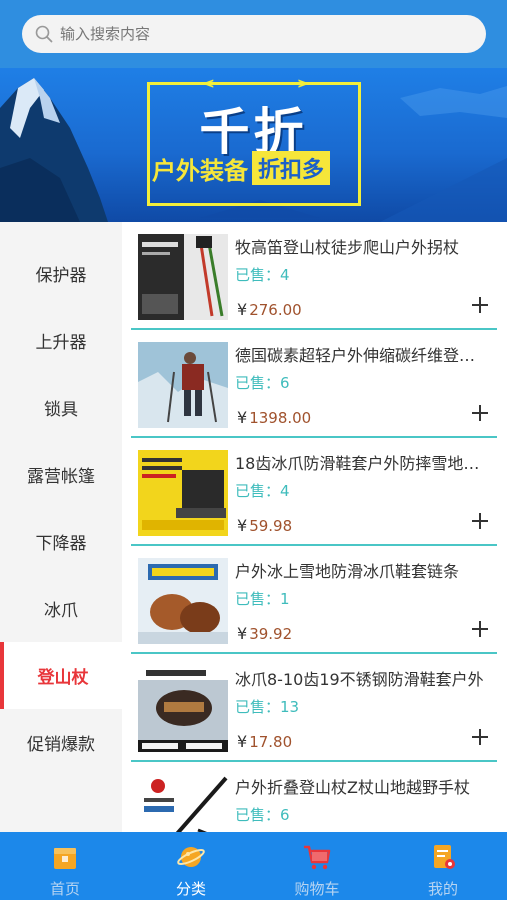 Image resolution: width=507 pixels, height=900 pixels. I want to click on bottom-tab-bar: 首页 分类 购物车 我的, so click(253, 866).